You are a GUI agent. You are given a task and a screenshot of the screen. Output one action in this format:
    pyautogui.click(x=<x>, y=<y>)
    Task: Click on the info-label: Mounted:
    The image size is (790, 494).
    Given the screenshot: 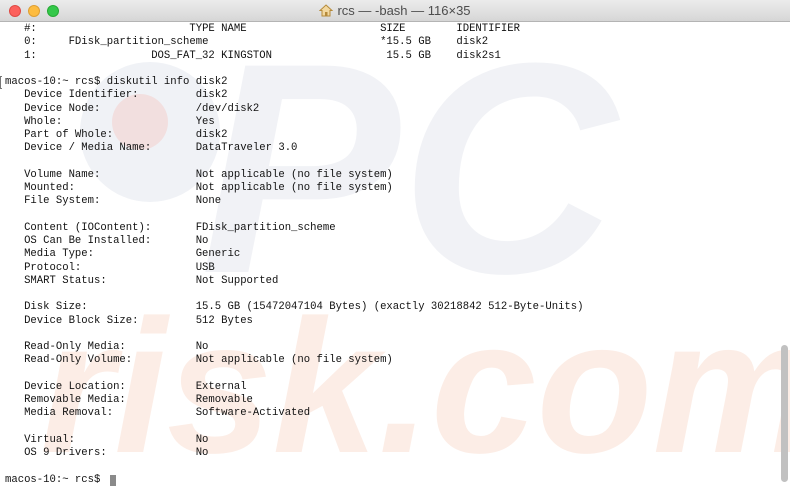 What is the action you would take?
    pyautogui.click(x=49, y=188)
    